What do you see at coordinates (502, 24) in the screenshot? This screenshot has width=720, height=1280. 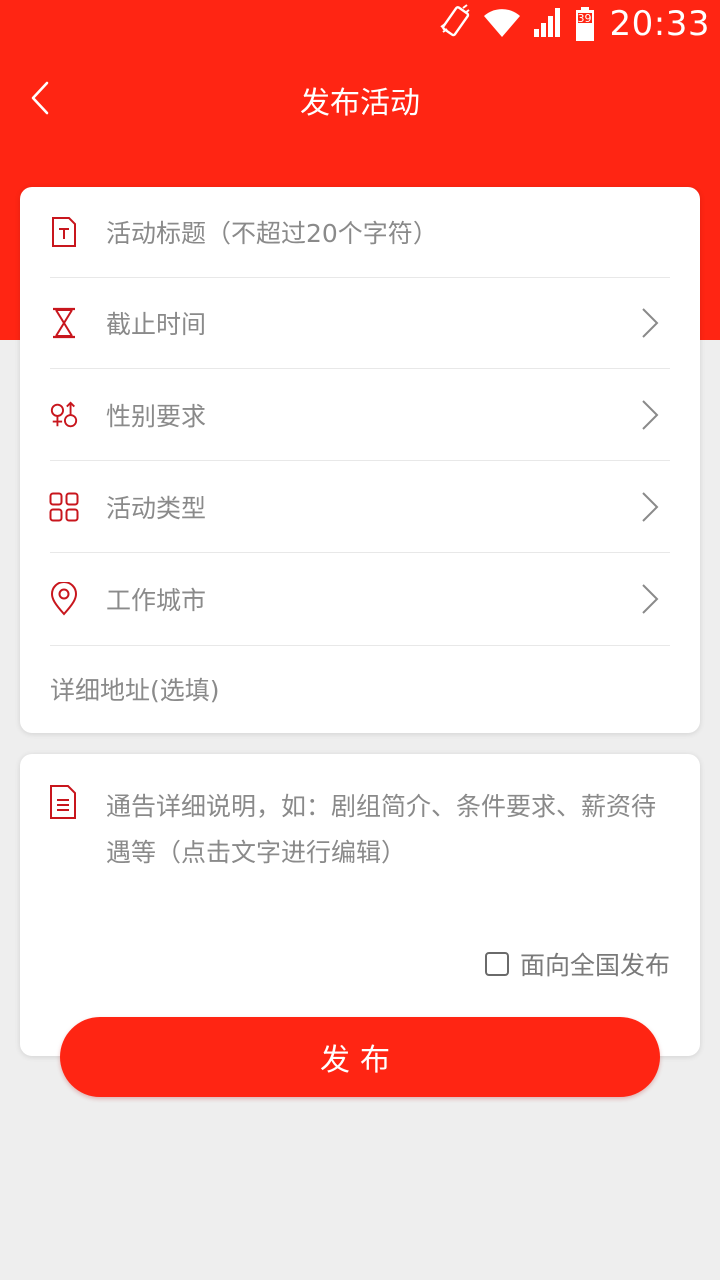 I see `wifi-icon` at bounding box center [502, 24].